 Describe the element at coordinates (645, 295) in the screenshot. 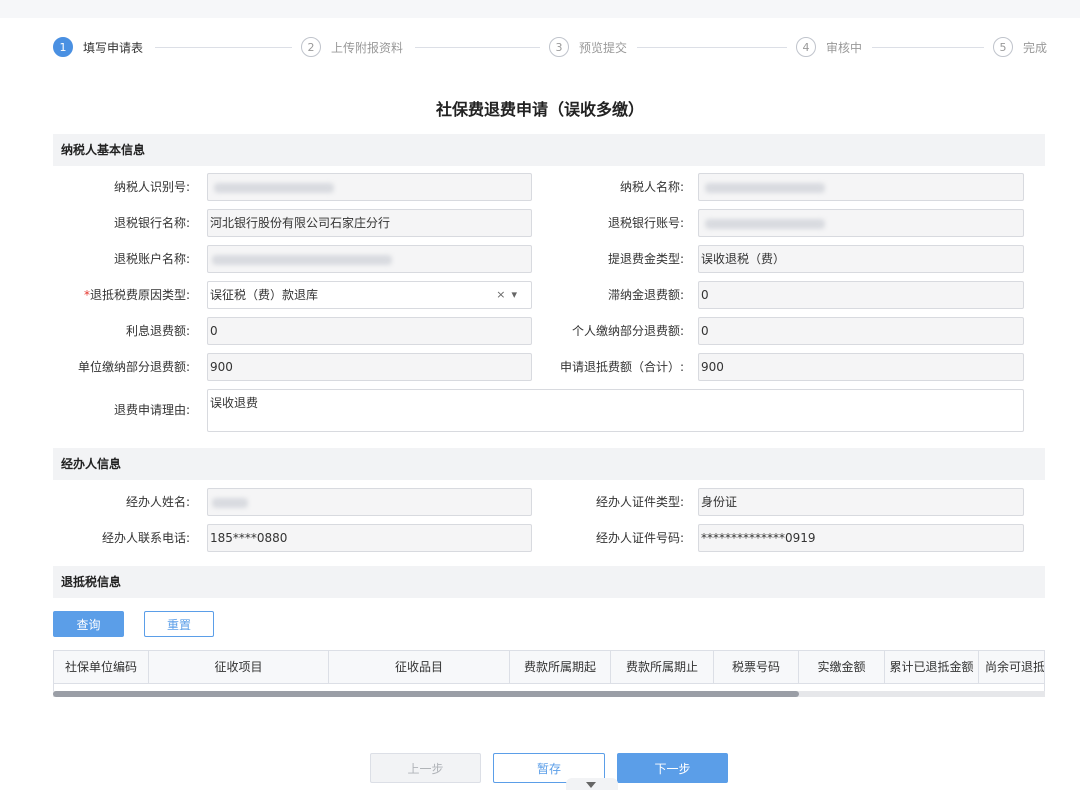

I see `late-fee-label: 滞纳金退费额:` at that location.